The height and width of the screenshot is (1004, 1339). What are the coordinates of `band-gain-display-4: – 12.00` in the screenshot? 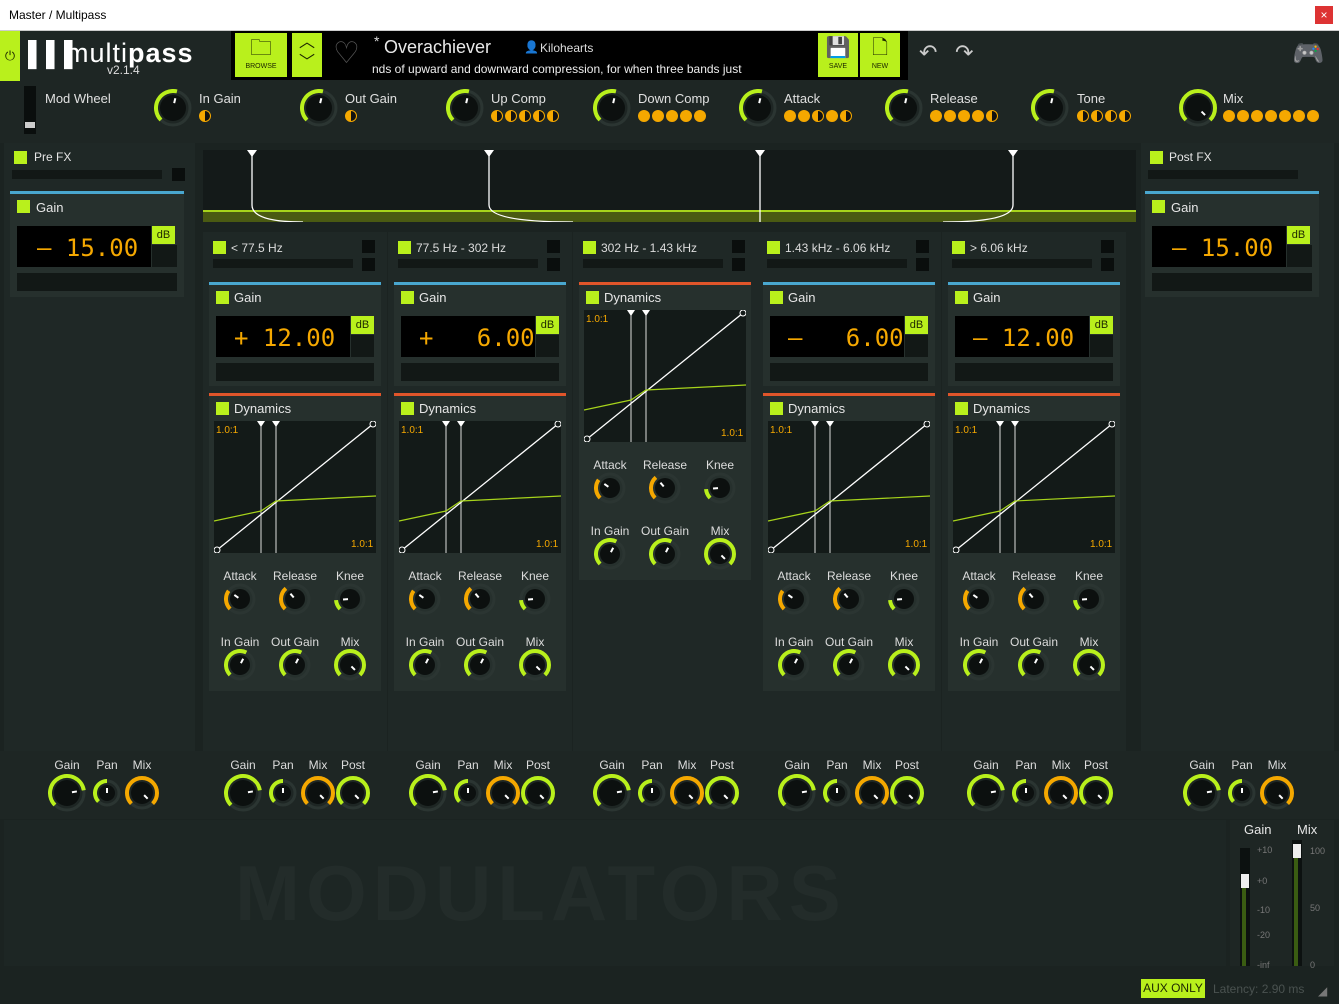 It's located at (1022, 336).